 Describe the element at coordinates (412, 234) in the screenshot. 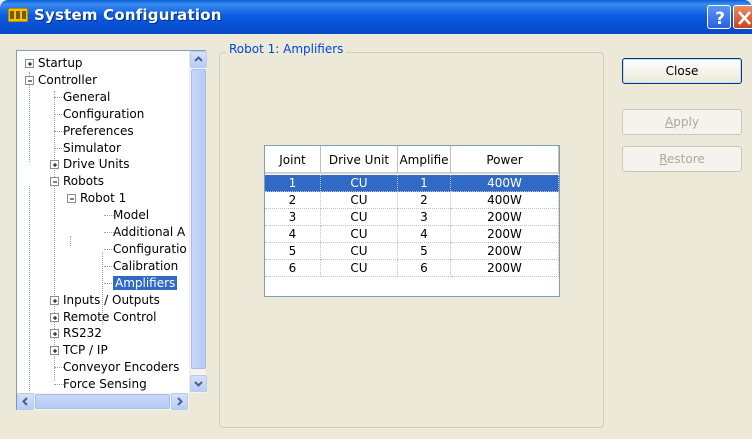

I see `table-row: 4 CU 4 200W` at that location.